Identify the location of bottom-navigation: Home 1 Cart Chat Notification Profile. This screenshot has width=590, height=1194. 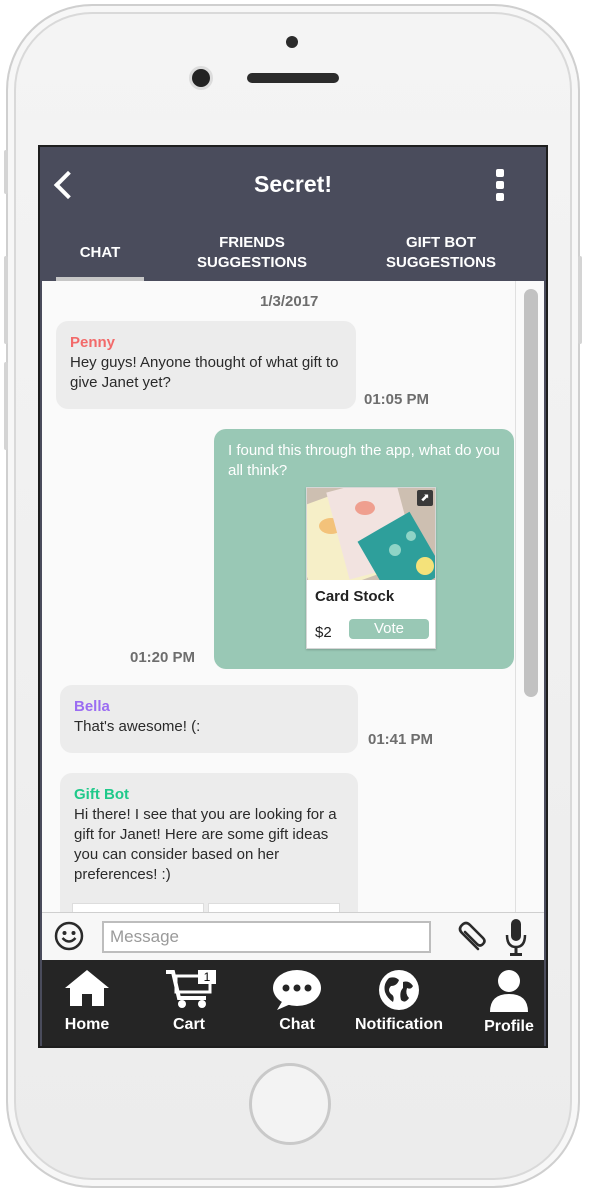
(293, 1003).